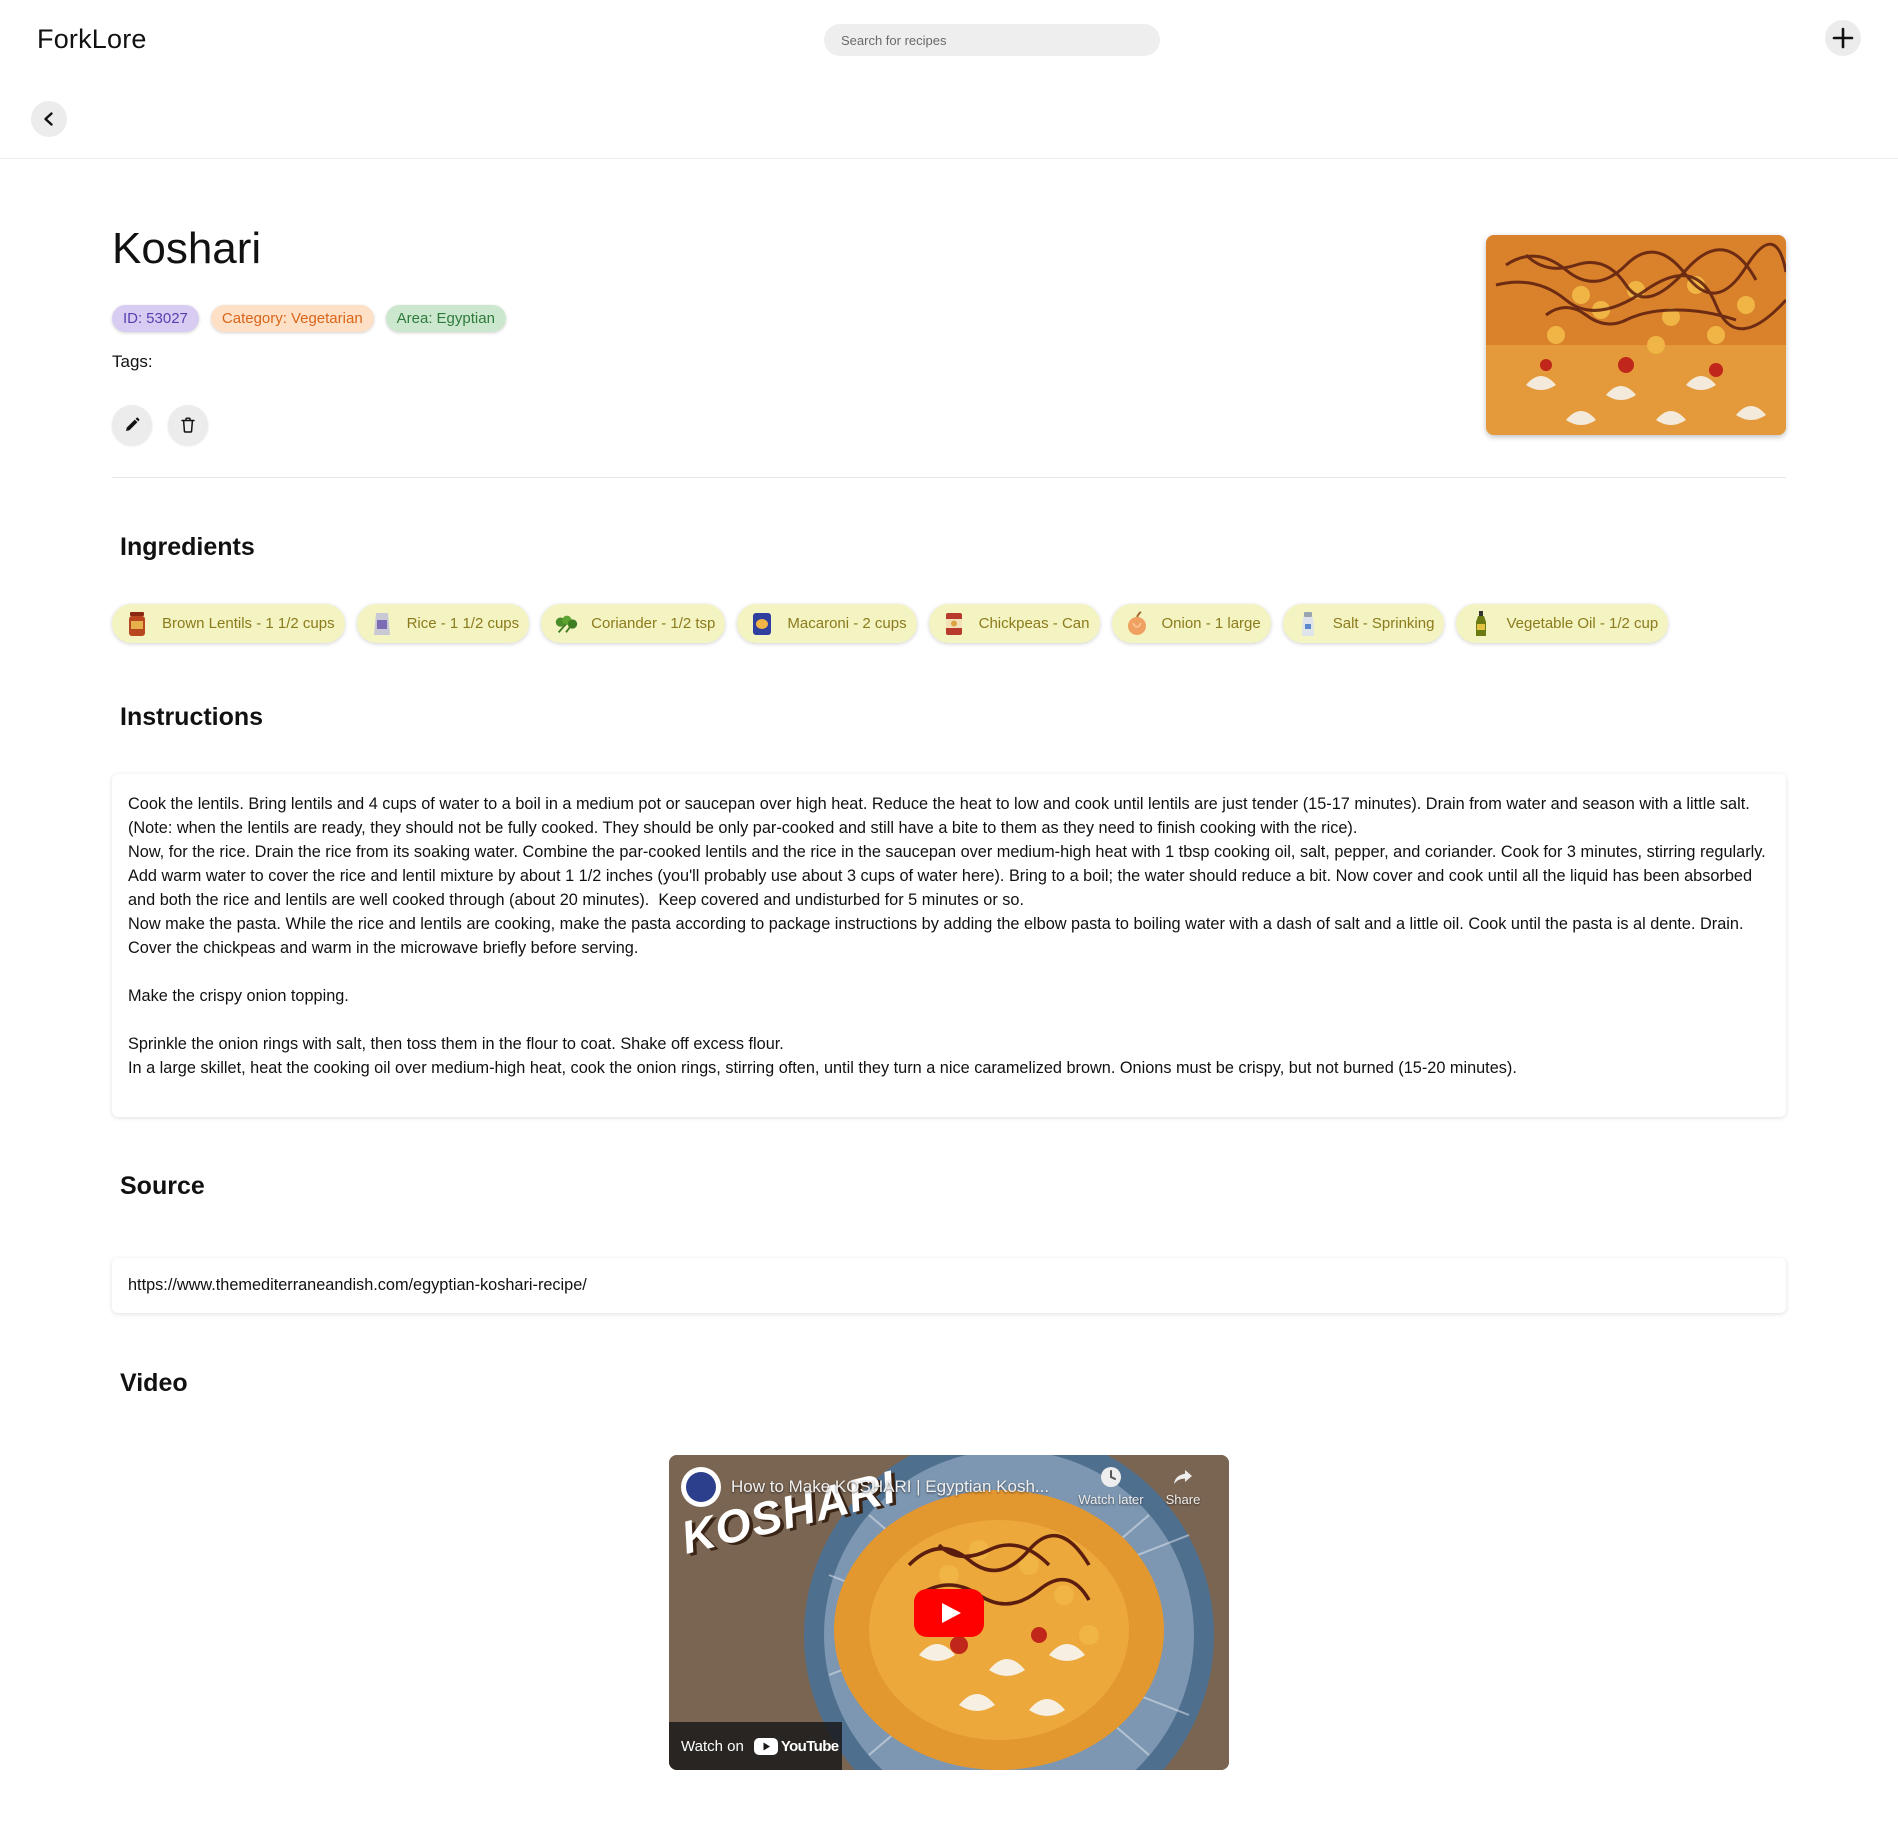  I want to click on back-bar, so click(949, 119).